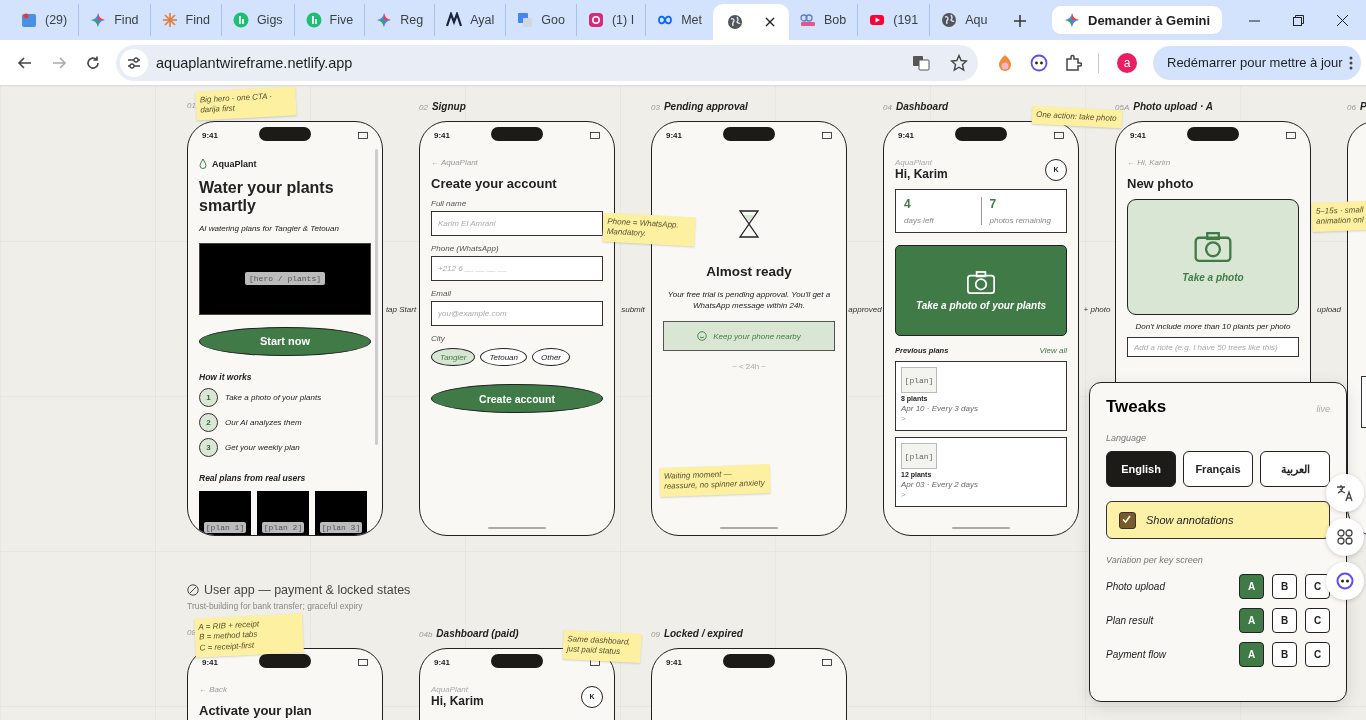  I want to click on text-field: +212 6 __ __ __ __, so click(517, 268).